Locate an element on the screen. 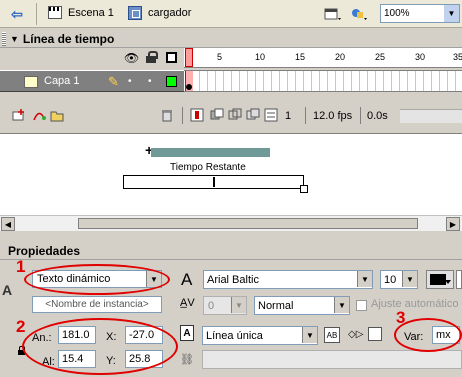 The width and height of the screenshot is (462, 377). edit-scene-button is located at coordinates (333, 14).